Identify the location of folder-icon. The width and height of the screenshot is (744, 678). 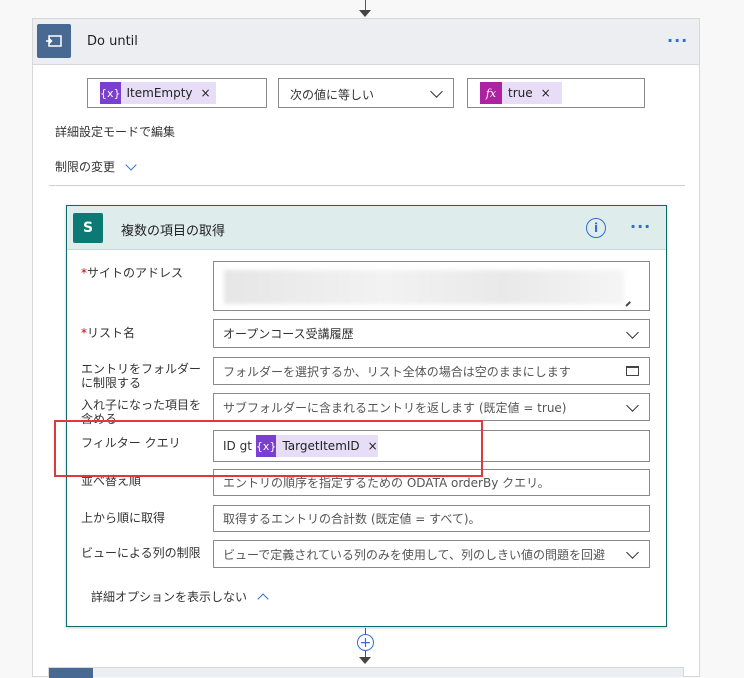
(632, 371).